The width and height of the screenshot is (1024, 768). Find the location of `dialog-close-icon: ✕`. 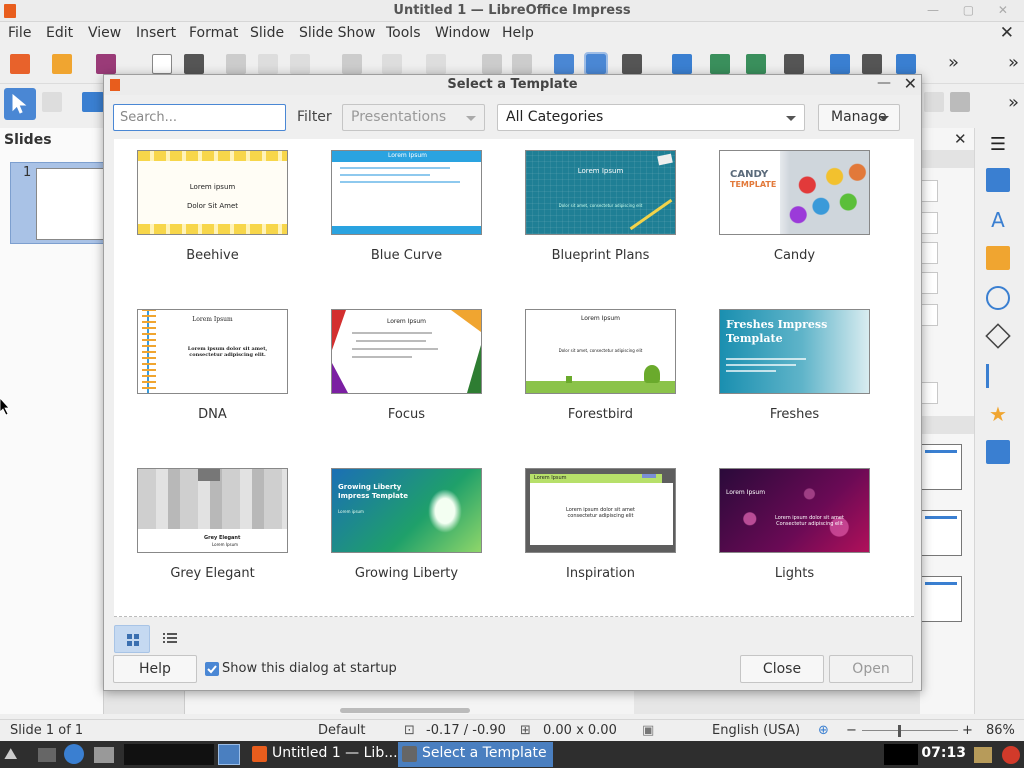

dialog-close-icon: ✕ is located at coordinates (910, 83).